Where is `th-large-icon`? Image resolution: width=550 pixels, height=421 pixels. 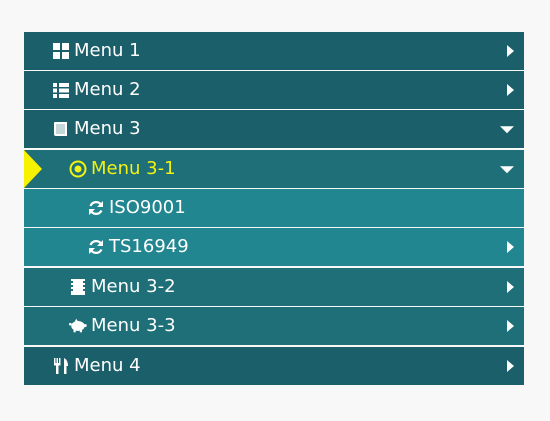
th-large-icon is located at coordinates (61, 51).